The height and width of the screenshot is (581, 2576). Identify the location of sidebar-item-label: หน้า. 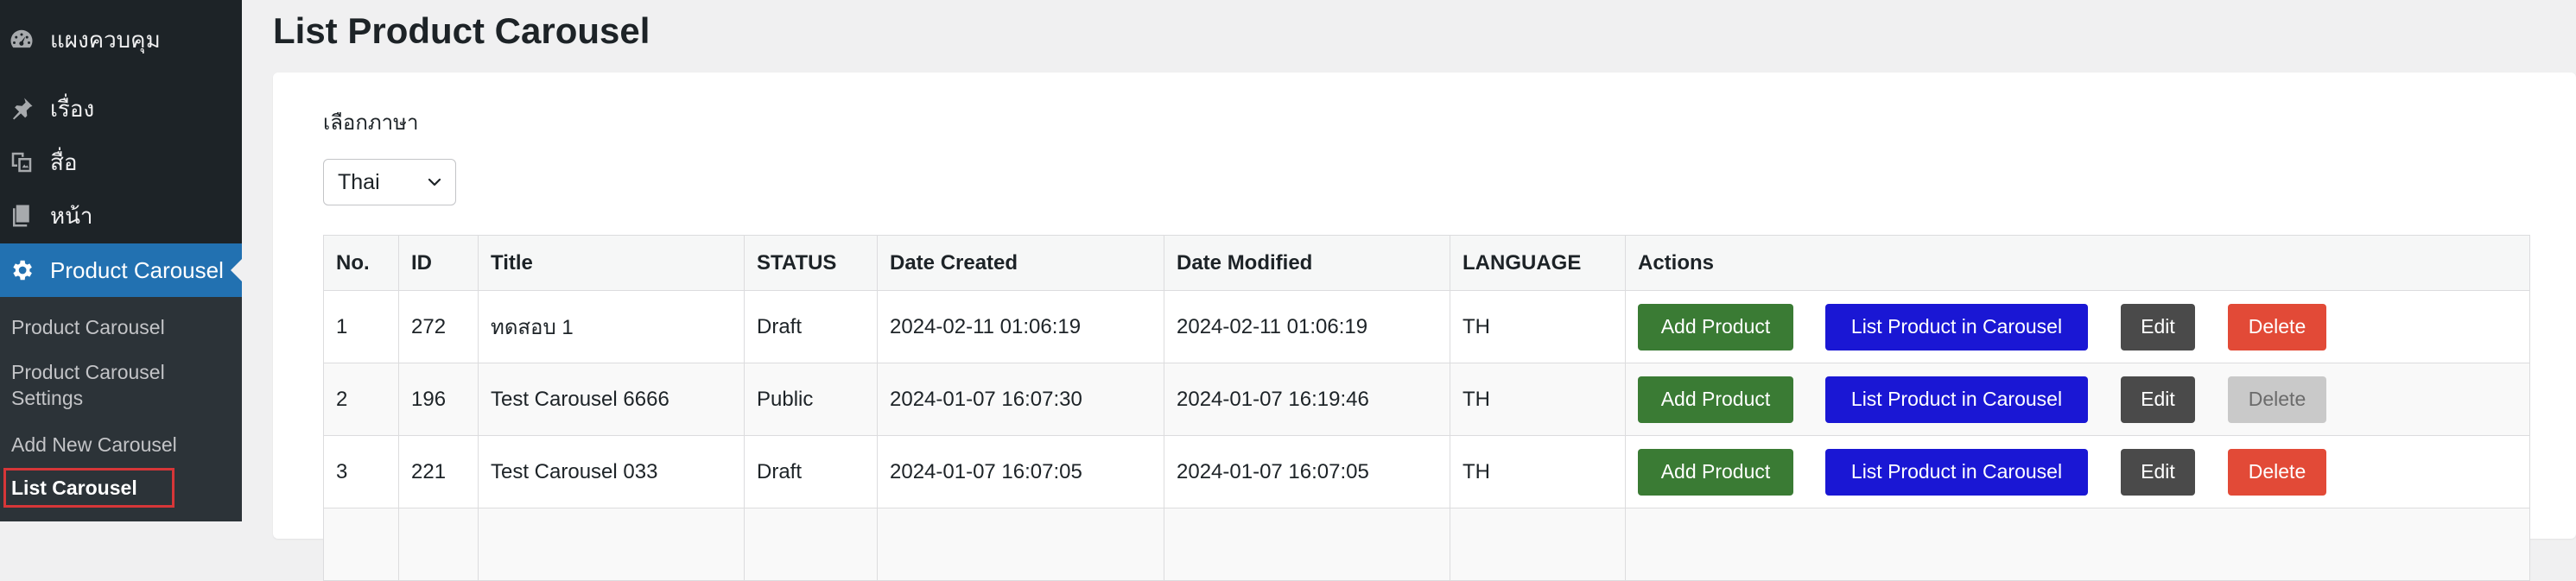
(71, 215).